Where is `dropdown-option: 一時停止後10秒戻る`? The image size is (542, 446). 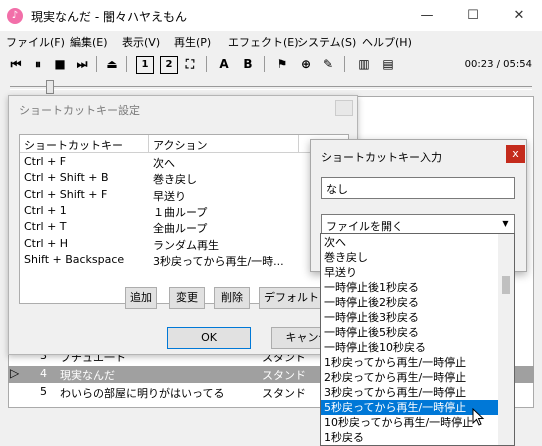
dropdown-option: 一時停止後10秒戻る is located at coordinates (409, 347).